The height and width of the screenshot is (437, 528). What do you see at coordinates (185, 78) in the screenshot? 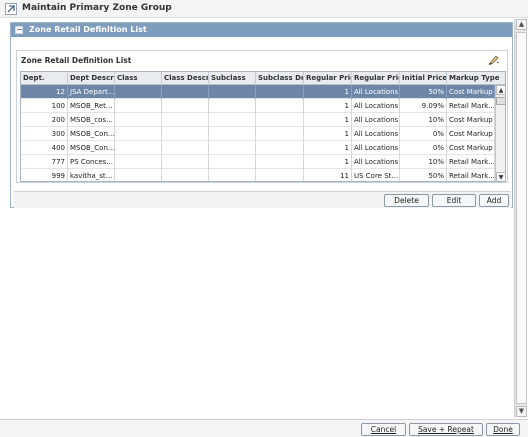
I see `col-class-description: Class Description` at bounding box center [185, 78].